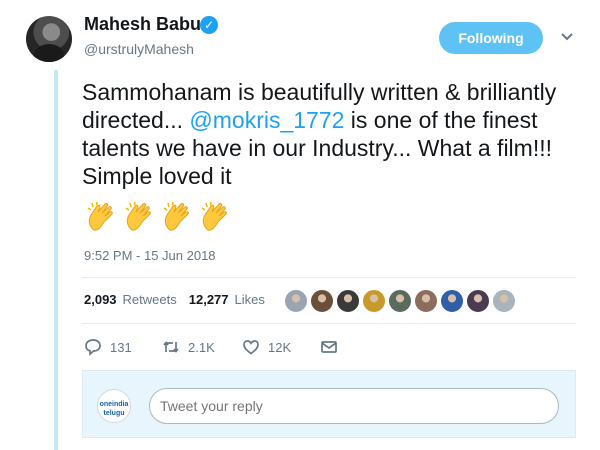 The width and height of the screenshot is (600, 450). I want to click on tweet-actions: 131 2.1K 12K, so click(211, 347).